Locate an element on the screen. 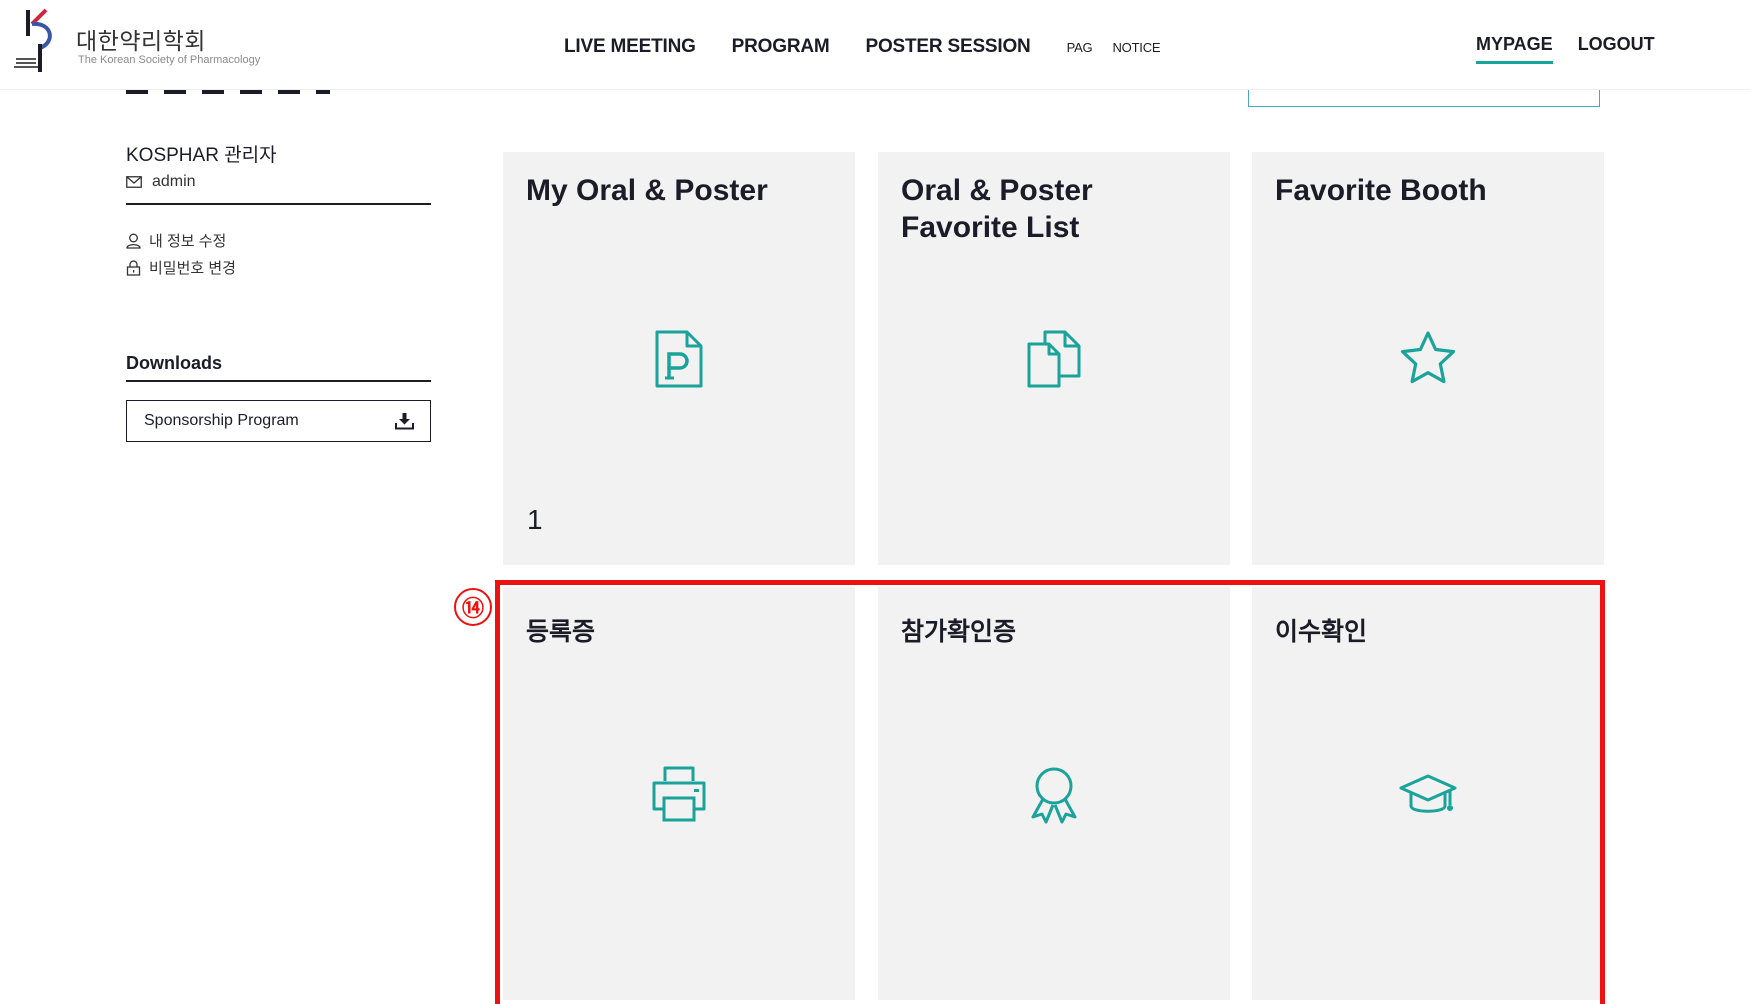 The width and height of the screenshot is (1750, 1004). account-links: 내 정보 수정 비밀번호 변경 is located at coordinates (278, 254).